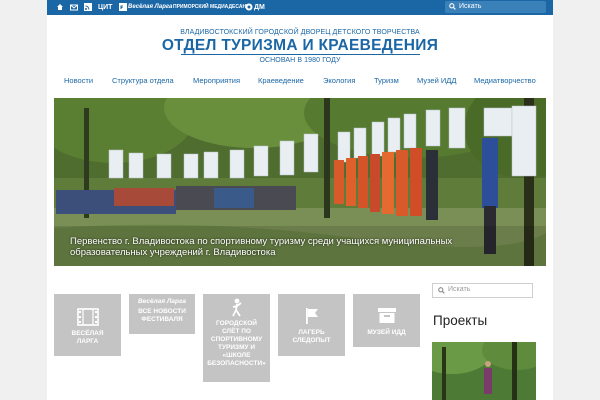  What do you see at coordinates (87, 341) in the screenshot?
I see `tile-label: ЛАРГА` at bounding box center [87, 341].